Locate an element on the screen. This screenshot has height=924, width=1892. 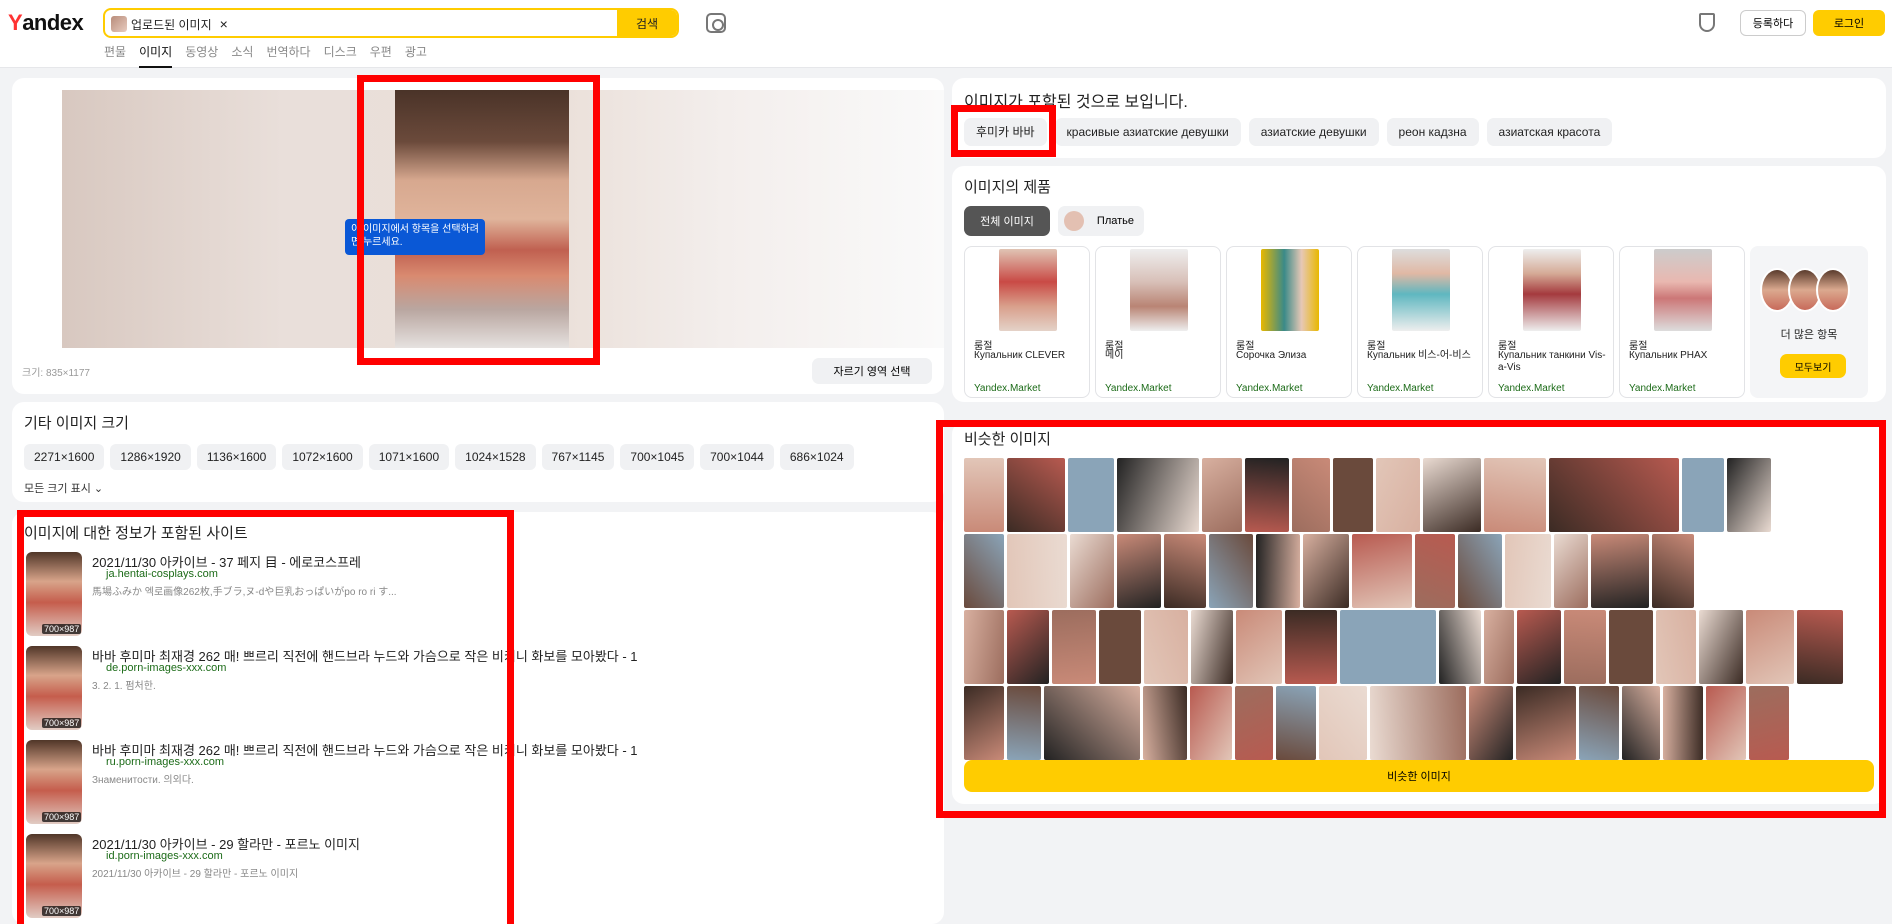
size-option: 1024×1528 is located at coordinates (495, 457).